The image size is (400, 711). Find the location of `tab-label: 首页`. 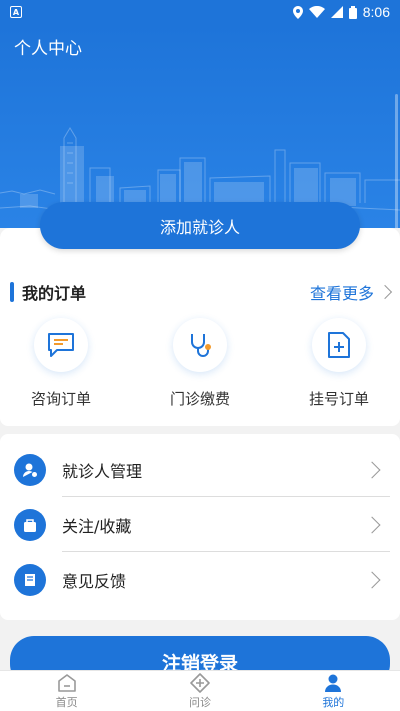

tab-label: 首页 is located at coordinates (66, 702).